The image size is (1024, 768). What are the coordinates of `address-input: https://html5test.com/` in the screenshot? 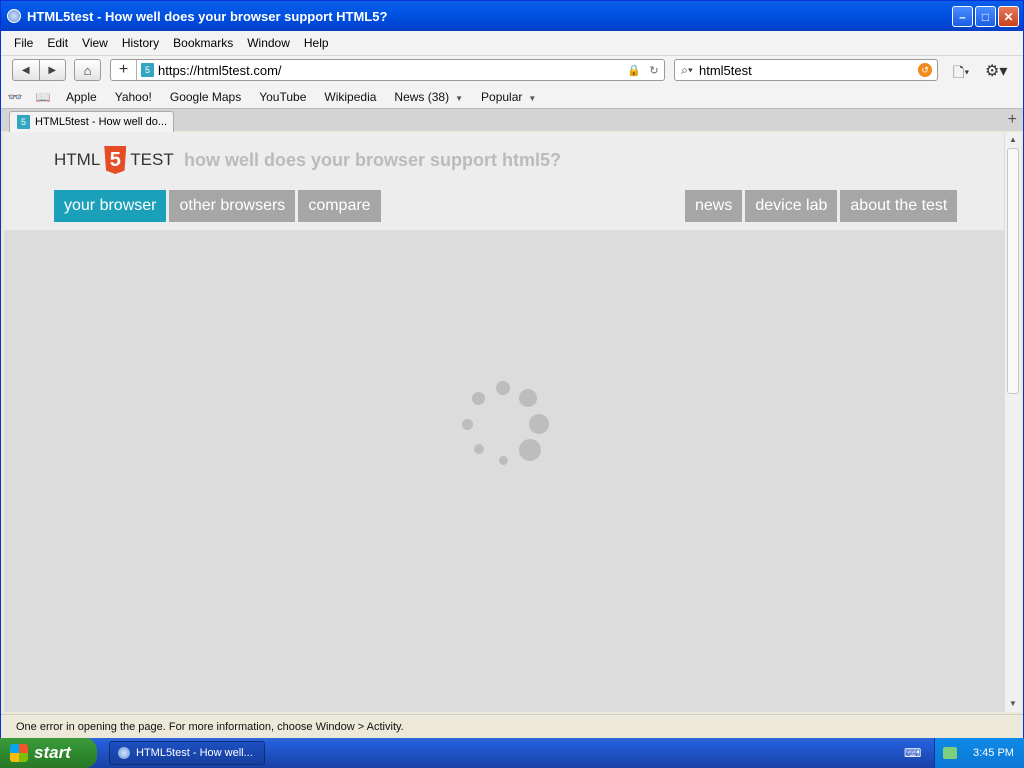 It's located at (391, 70).